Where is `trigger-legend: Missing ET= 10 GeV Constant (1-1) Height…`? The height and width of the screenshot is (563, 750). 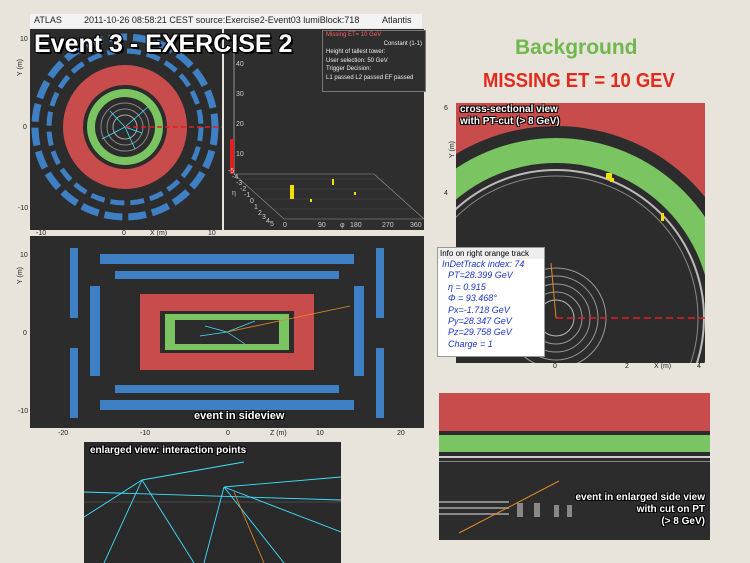
trigger-legend: Missing ET= 10 GeV Constant (1-1) Height… is located at coordinates (374, 61).